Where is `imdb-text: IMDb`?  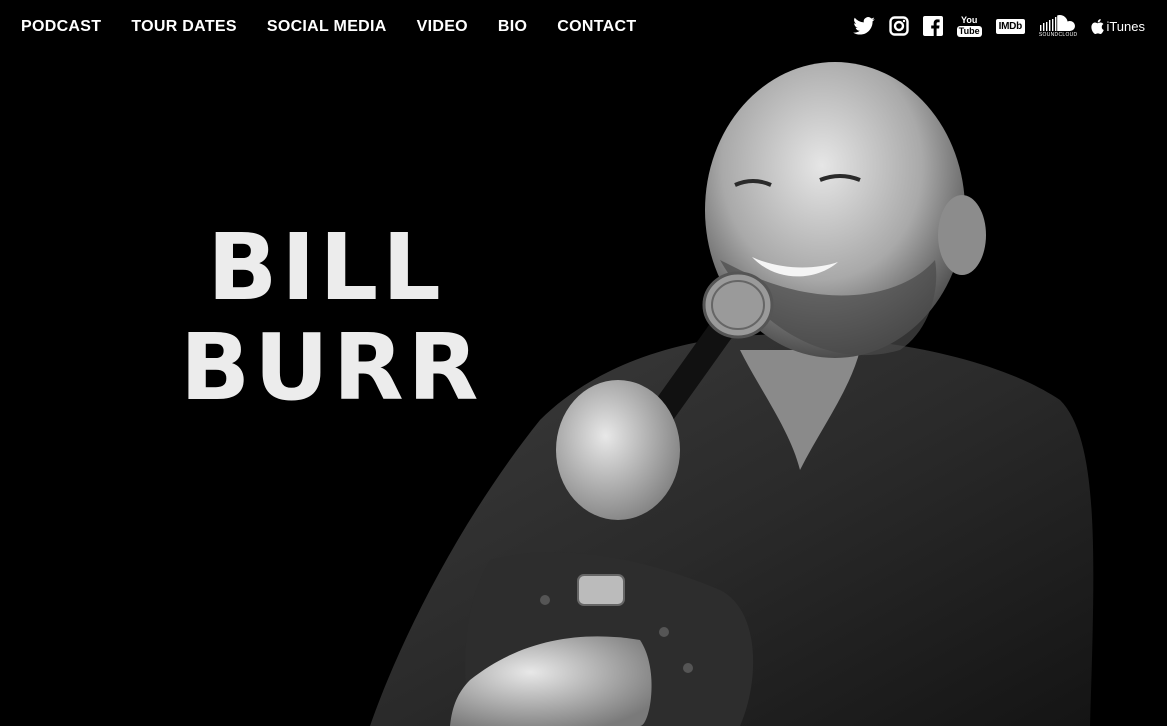 imdb-text: IMDb is located at coordinates (1010, 26).